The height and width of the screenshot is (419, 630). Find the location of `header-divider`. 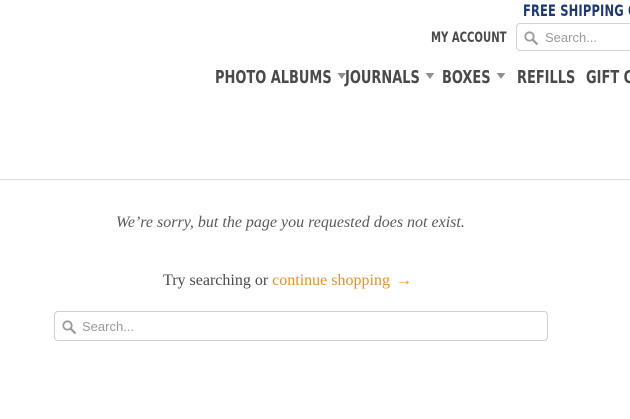

header-divider is located at coordinates (315, 179).